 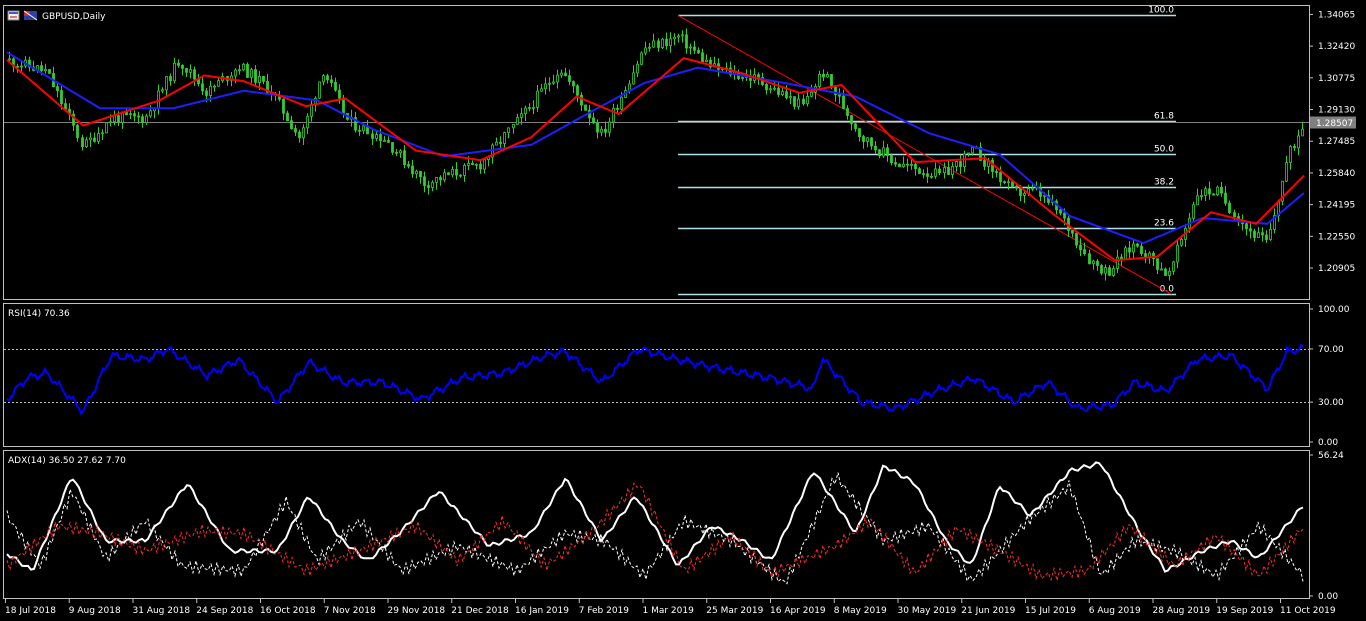 What do you see at coordinates (1336, 142) in the screenshot?
I see `price-tick-label: 1.27485` at bounding box center [1336, 142].